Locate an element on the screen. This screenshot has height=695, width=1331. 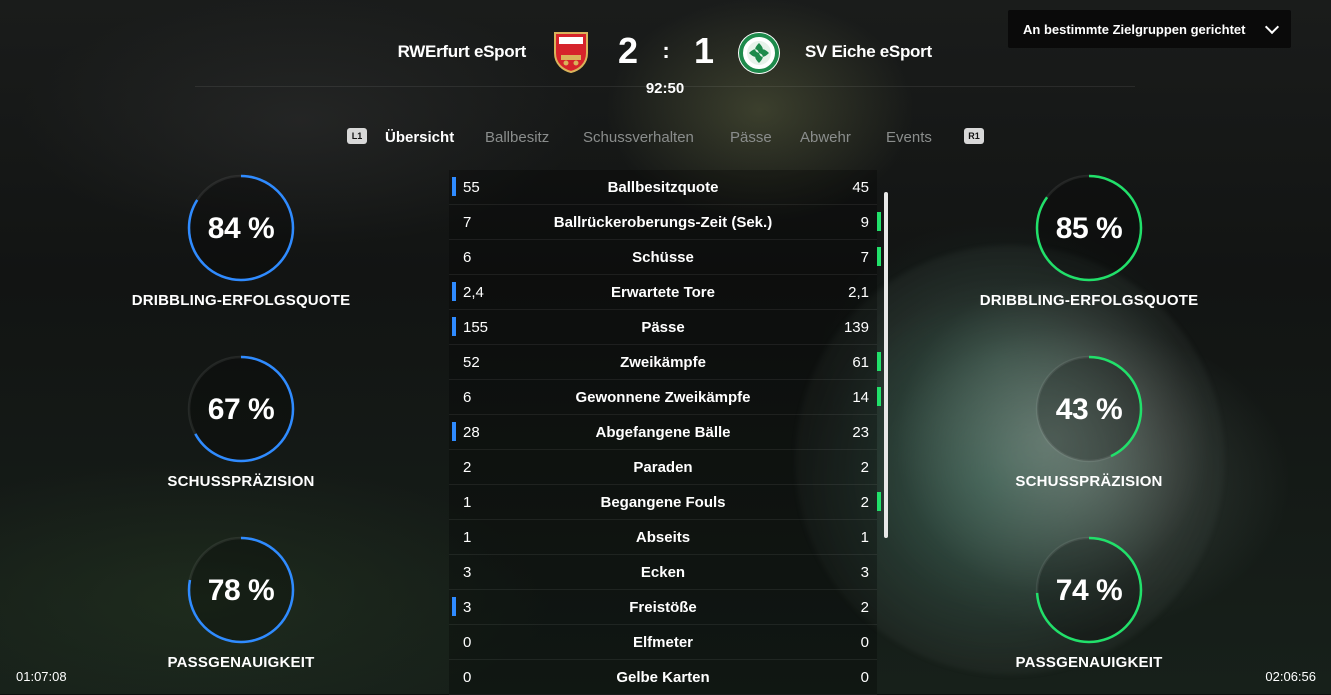
stat-row: 6 Schüsse 7 is located at coordinates (665, 257).